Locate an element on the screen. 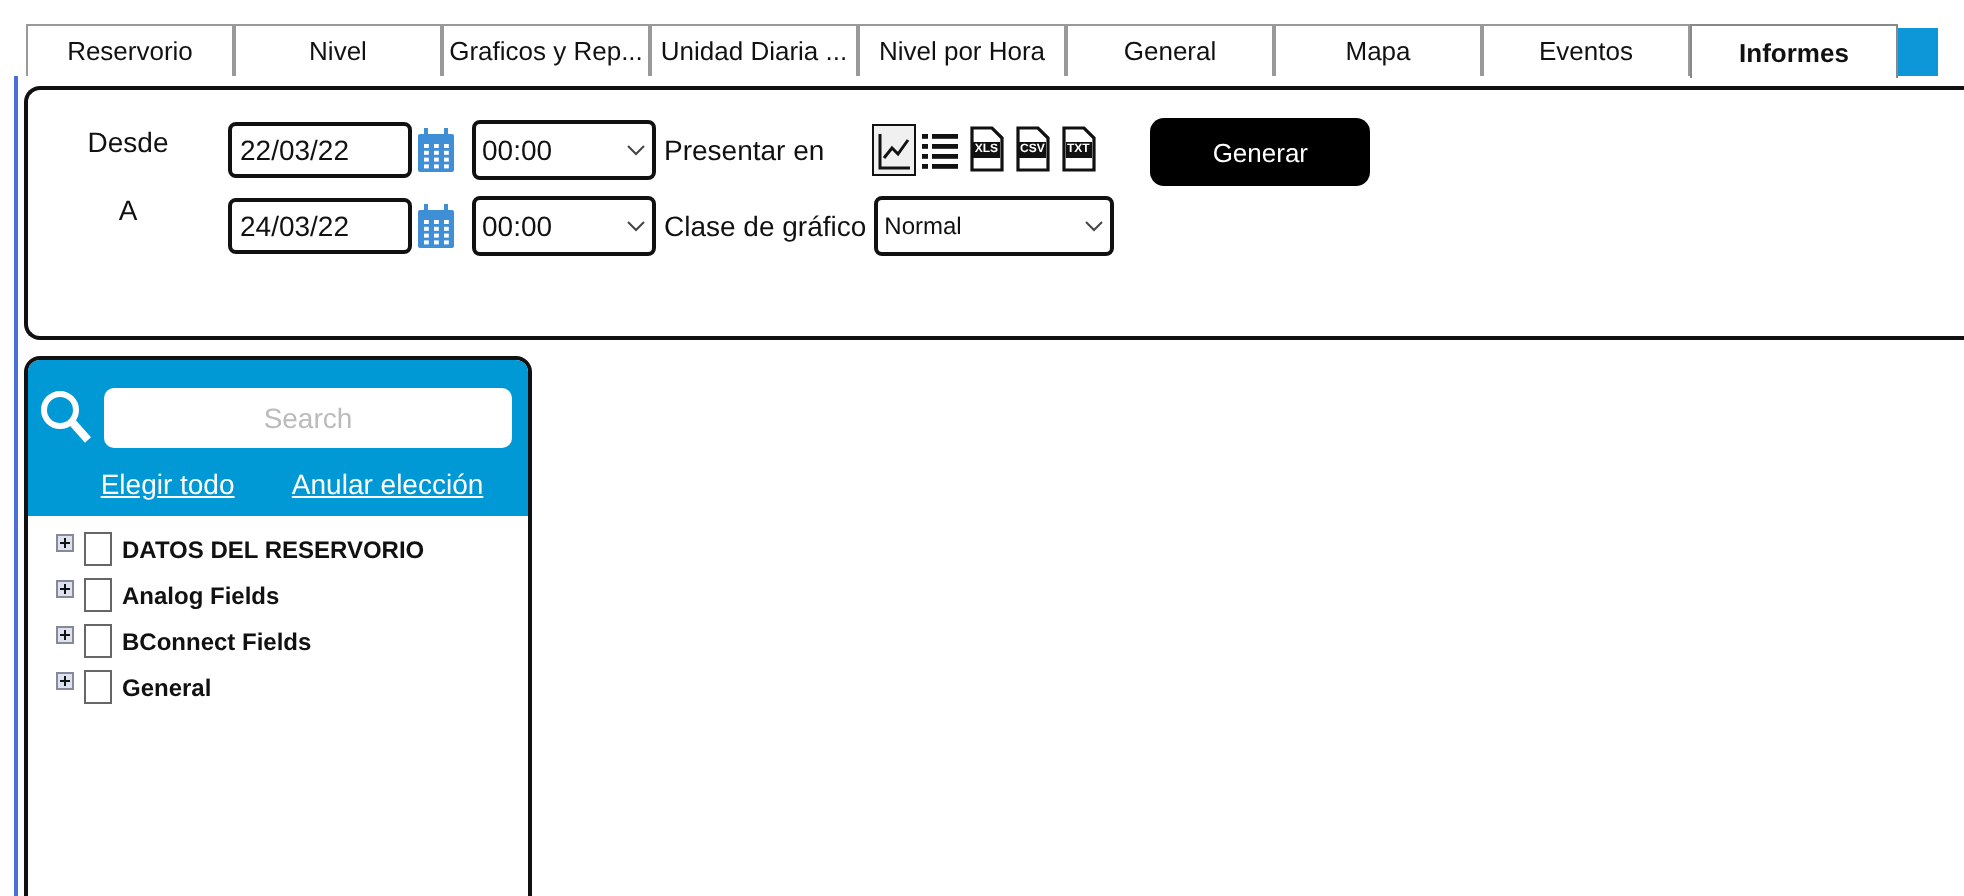 This screenshot has width=1964, height=896. tab: Eventos is located at coordinates (1586, 50).